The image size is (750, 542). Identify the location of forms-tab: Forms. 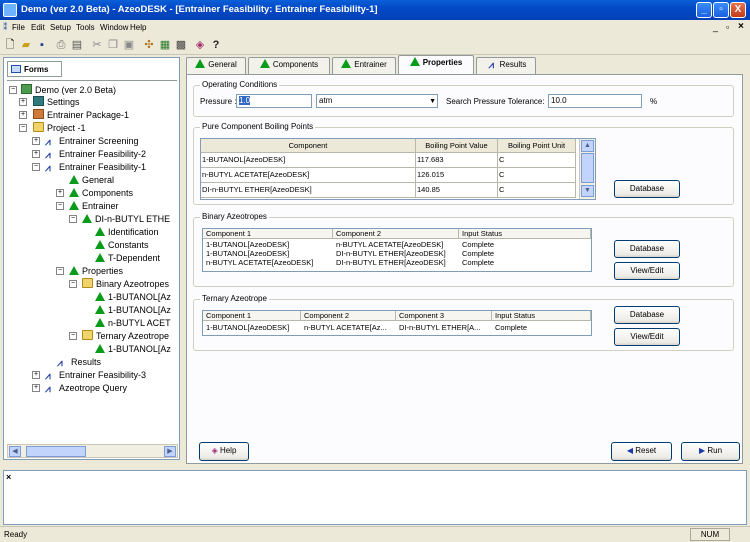
(34, 69).